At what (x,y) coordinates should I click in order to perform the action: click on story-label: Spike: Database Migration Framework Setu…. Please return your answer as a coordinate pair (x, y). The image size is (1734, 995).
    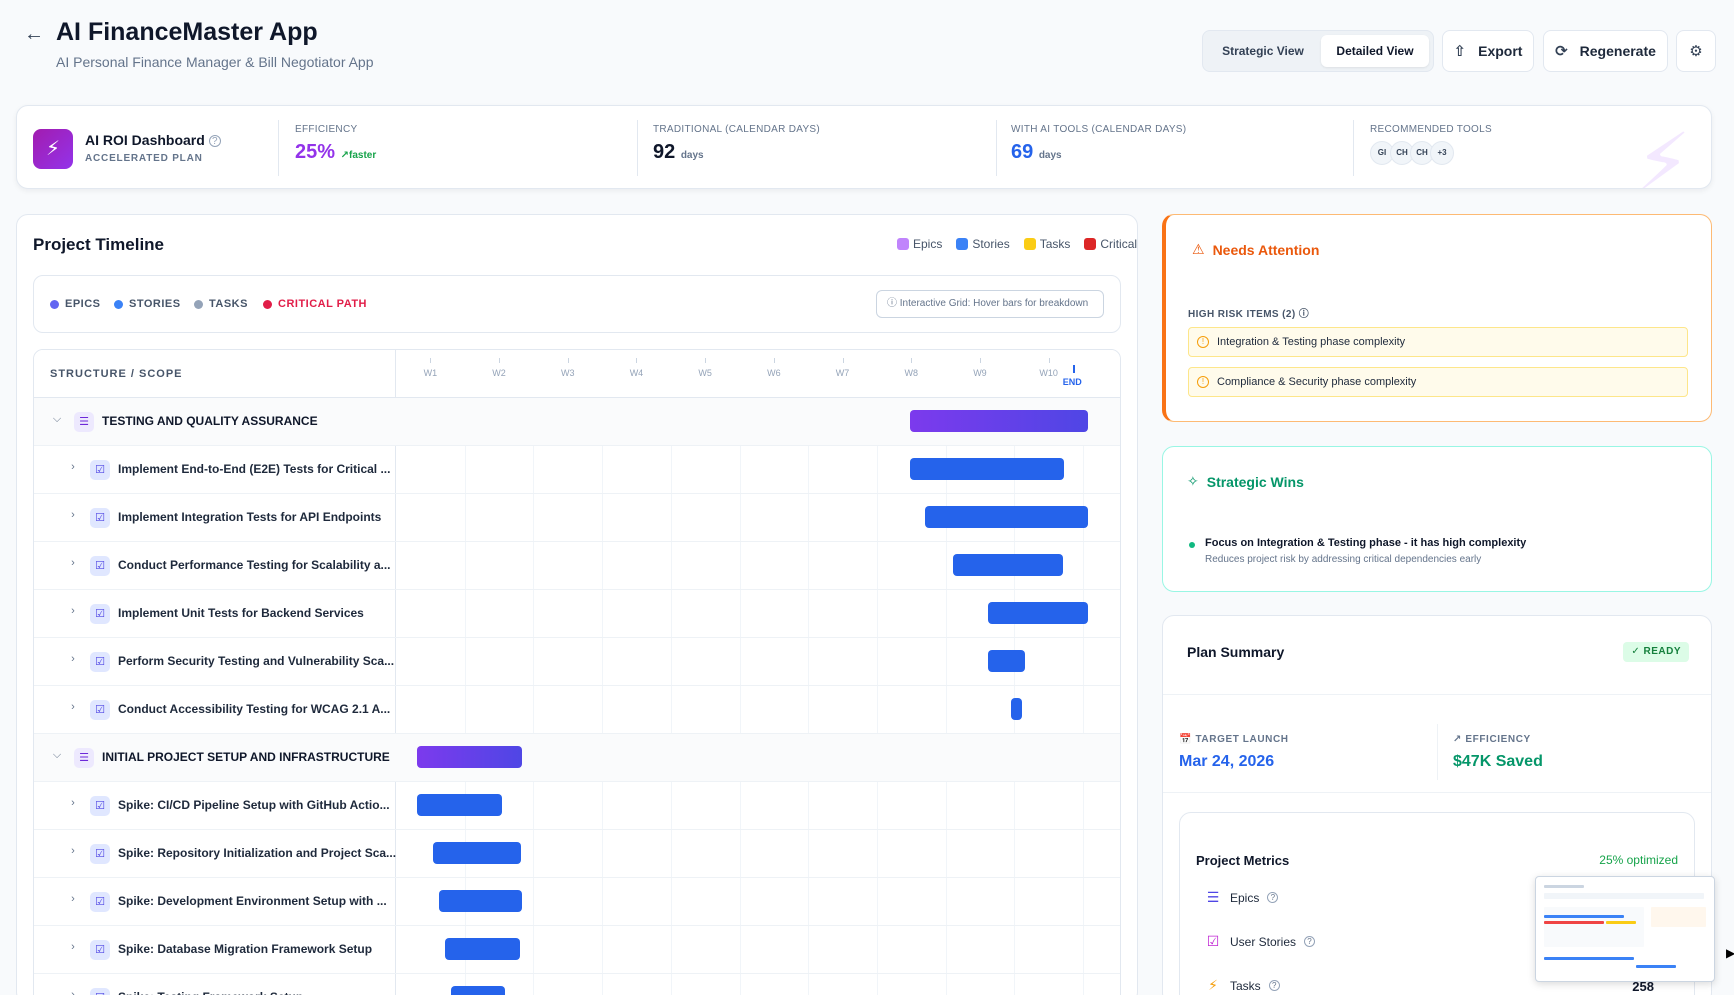
    Looking at the image, I should click on (245, 949).